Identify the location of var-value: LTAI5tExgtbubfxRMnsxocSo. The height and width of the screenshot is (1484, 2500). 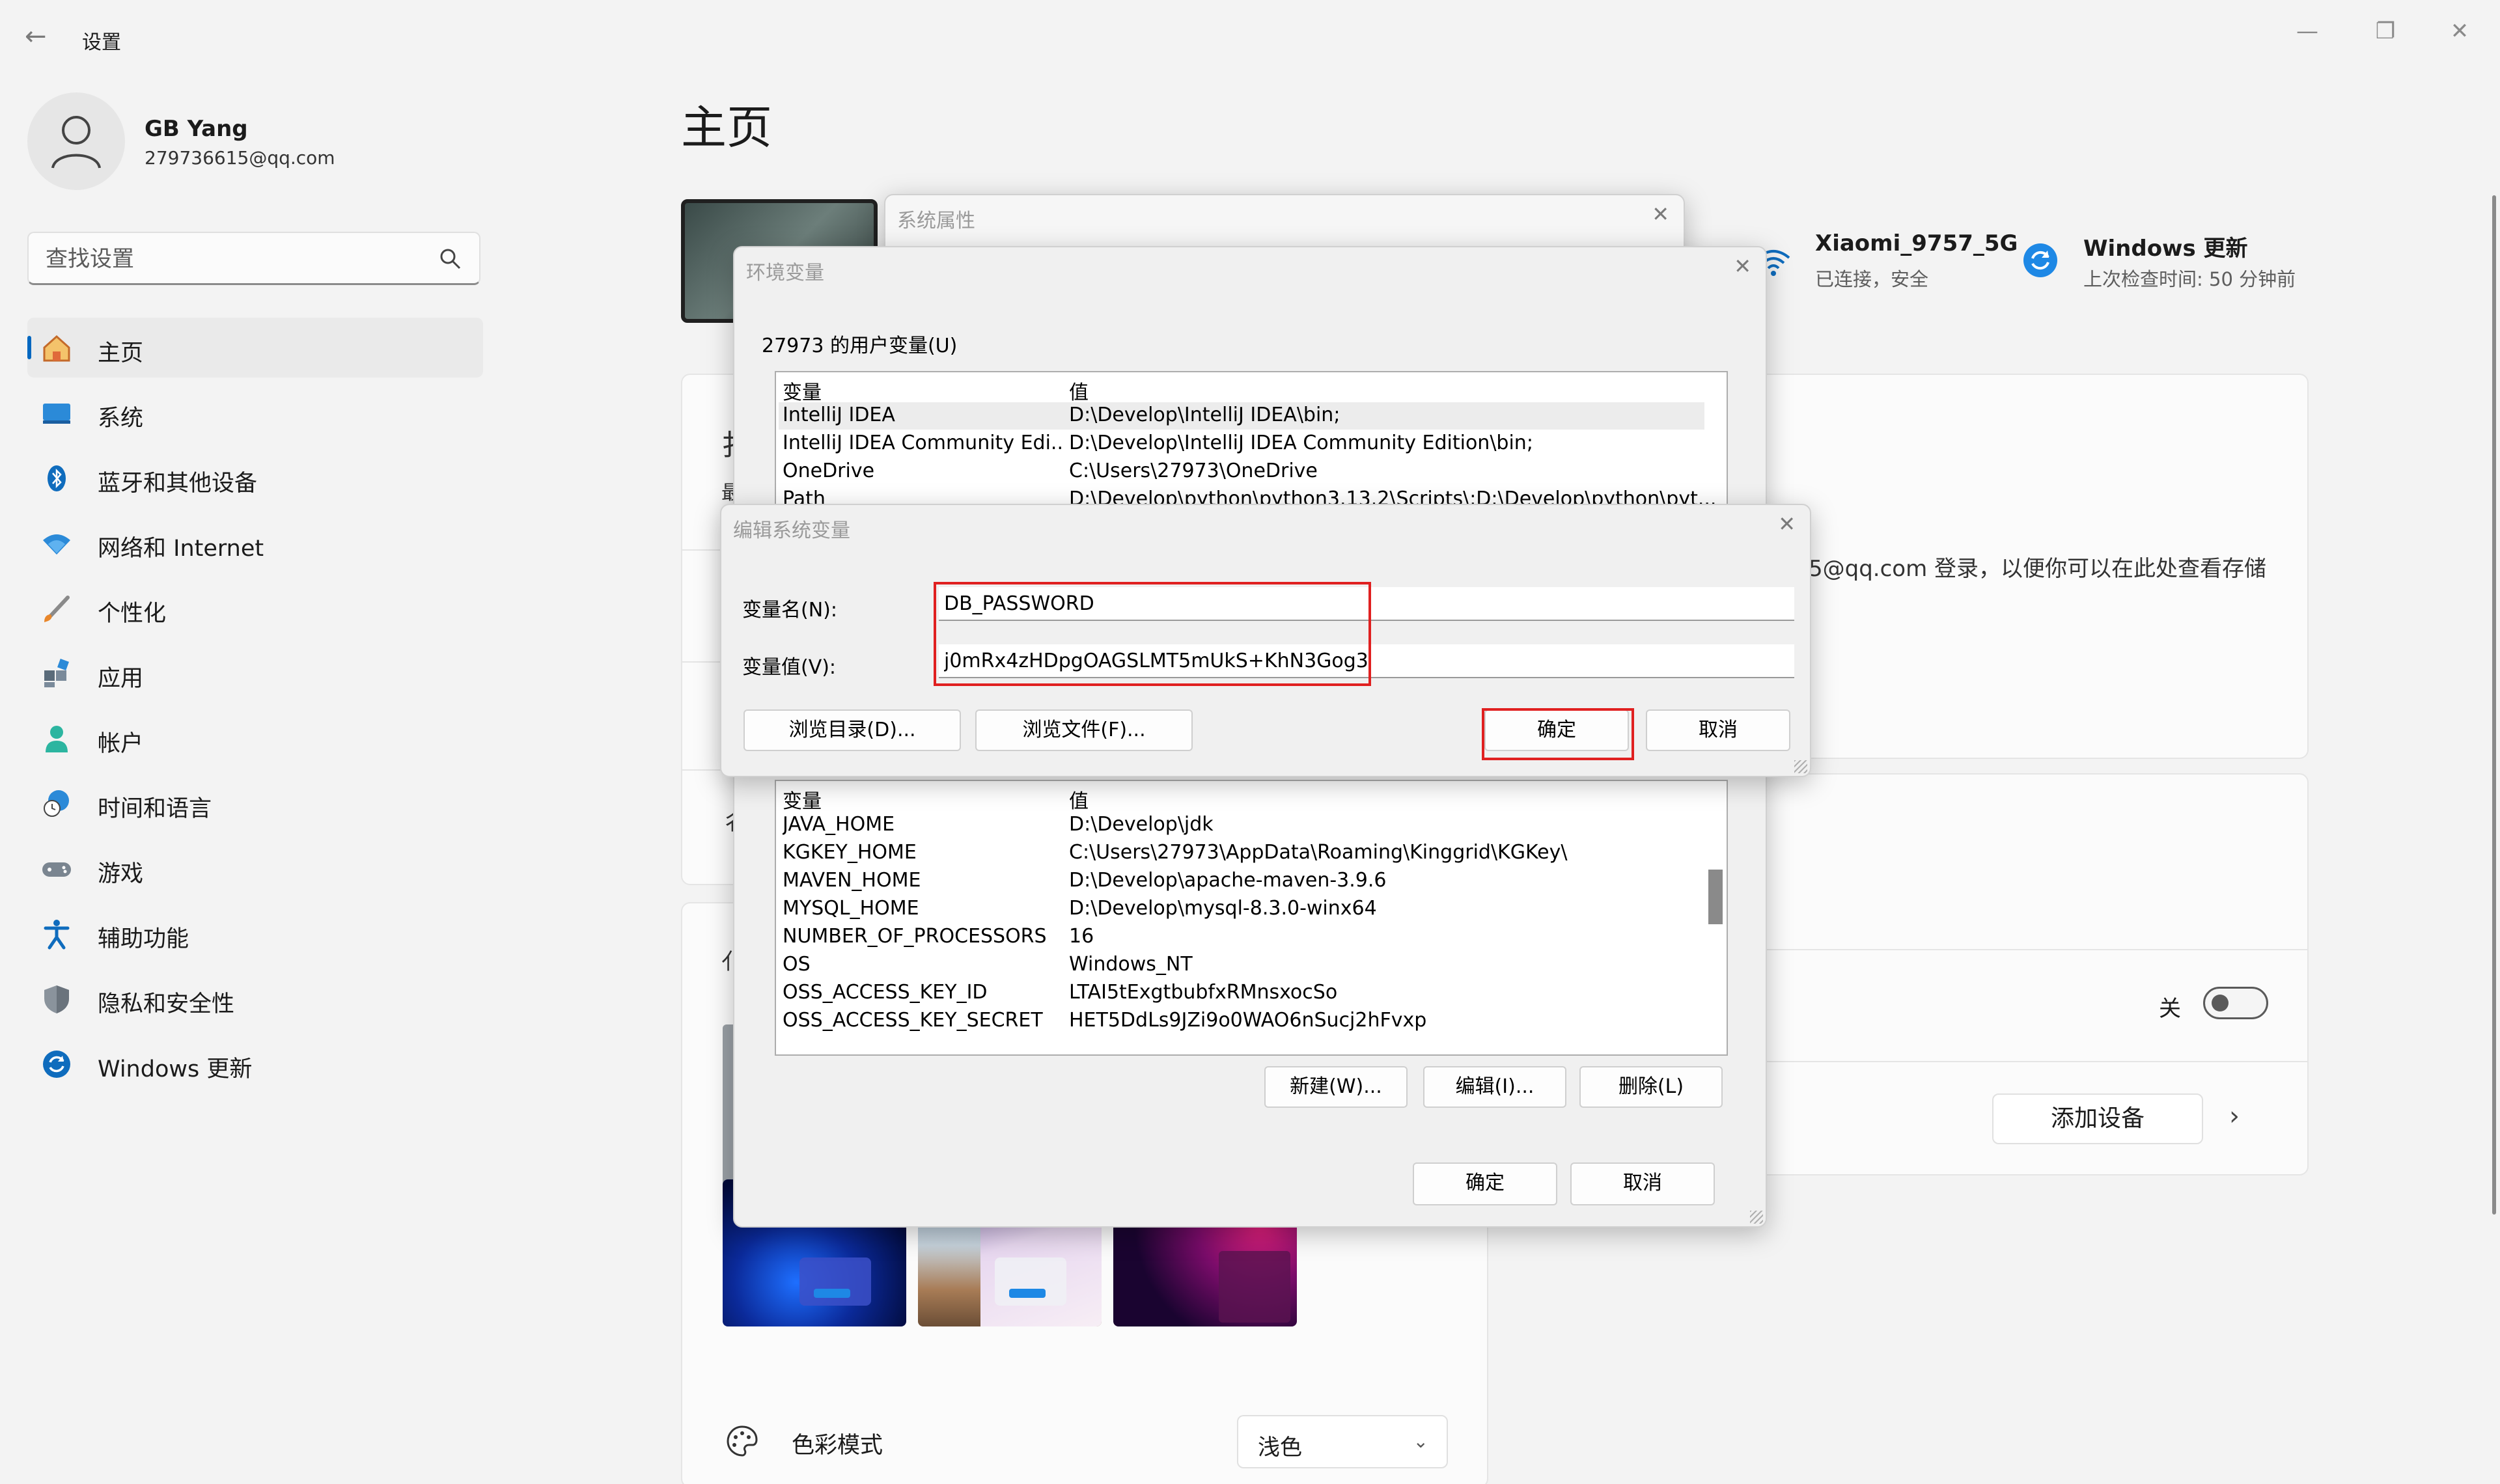
(1203, 992).